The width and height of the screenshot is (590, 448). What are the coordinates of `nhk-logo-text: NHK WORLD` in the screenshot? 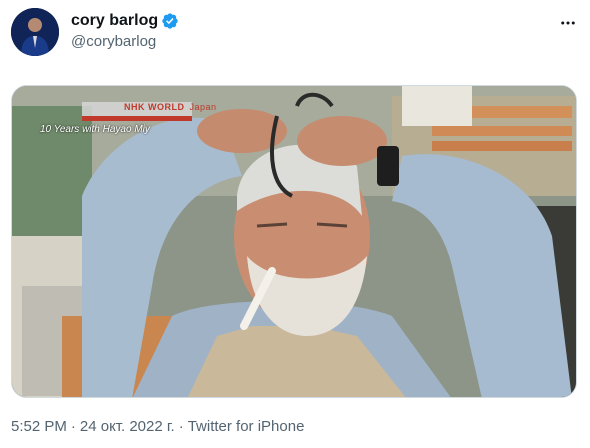 It's located at (154, 107).